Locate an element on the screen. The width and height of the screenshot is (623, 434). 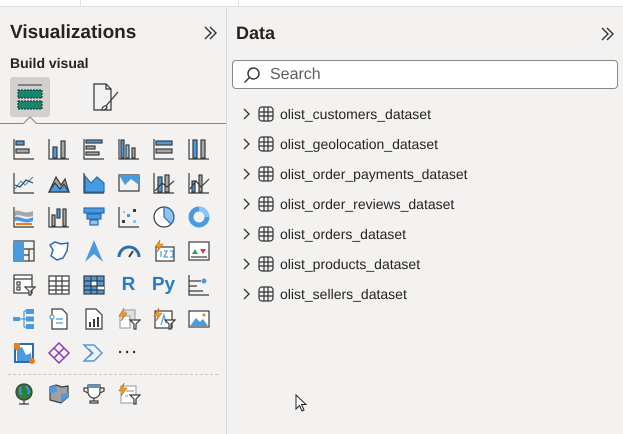
column-chart-icon is located at coordinates (198, 148).